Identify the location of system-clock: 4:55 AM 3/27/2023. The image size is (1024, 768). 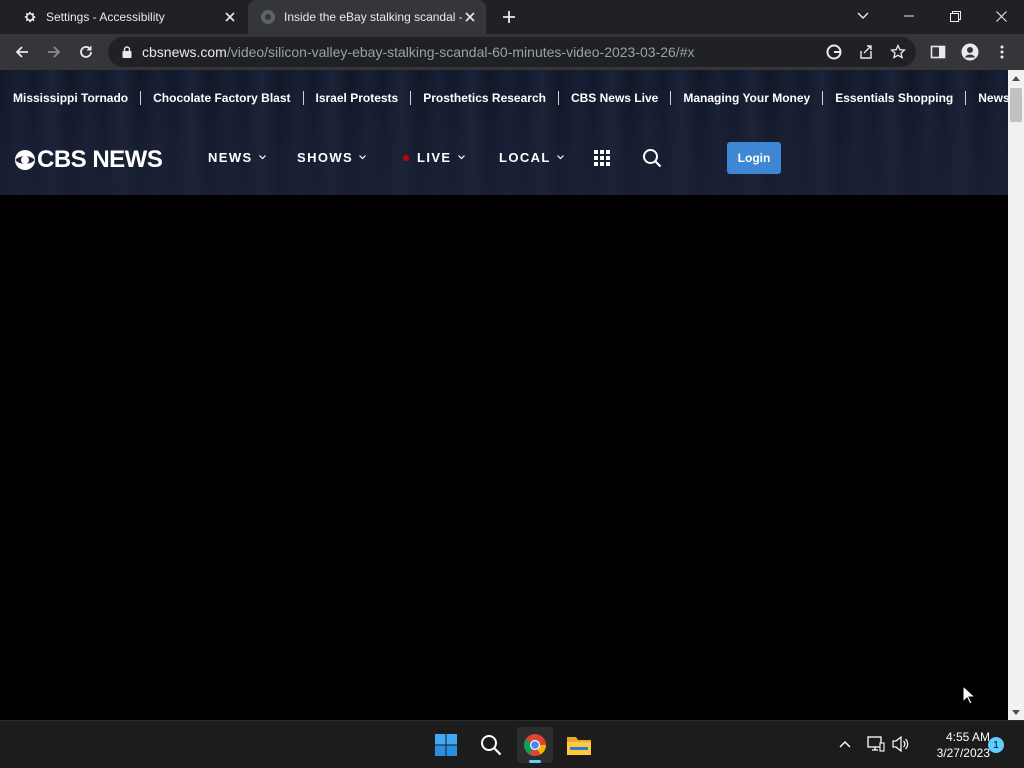
(954, 745).